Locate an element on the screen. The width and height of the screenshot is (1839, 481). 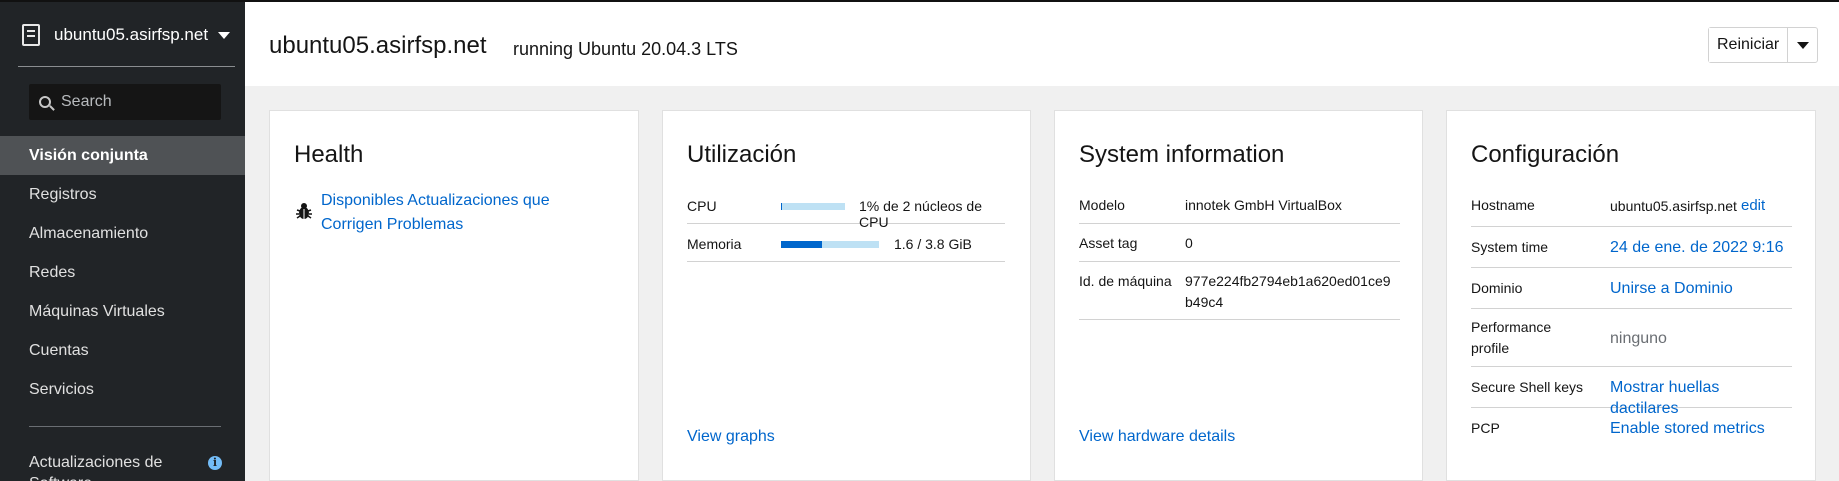
sidebar-item-storage: Almacenamiento is located at coordinates (122, 233).